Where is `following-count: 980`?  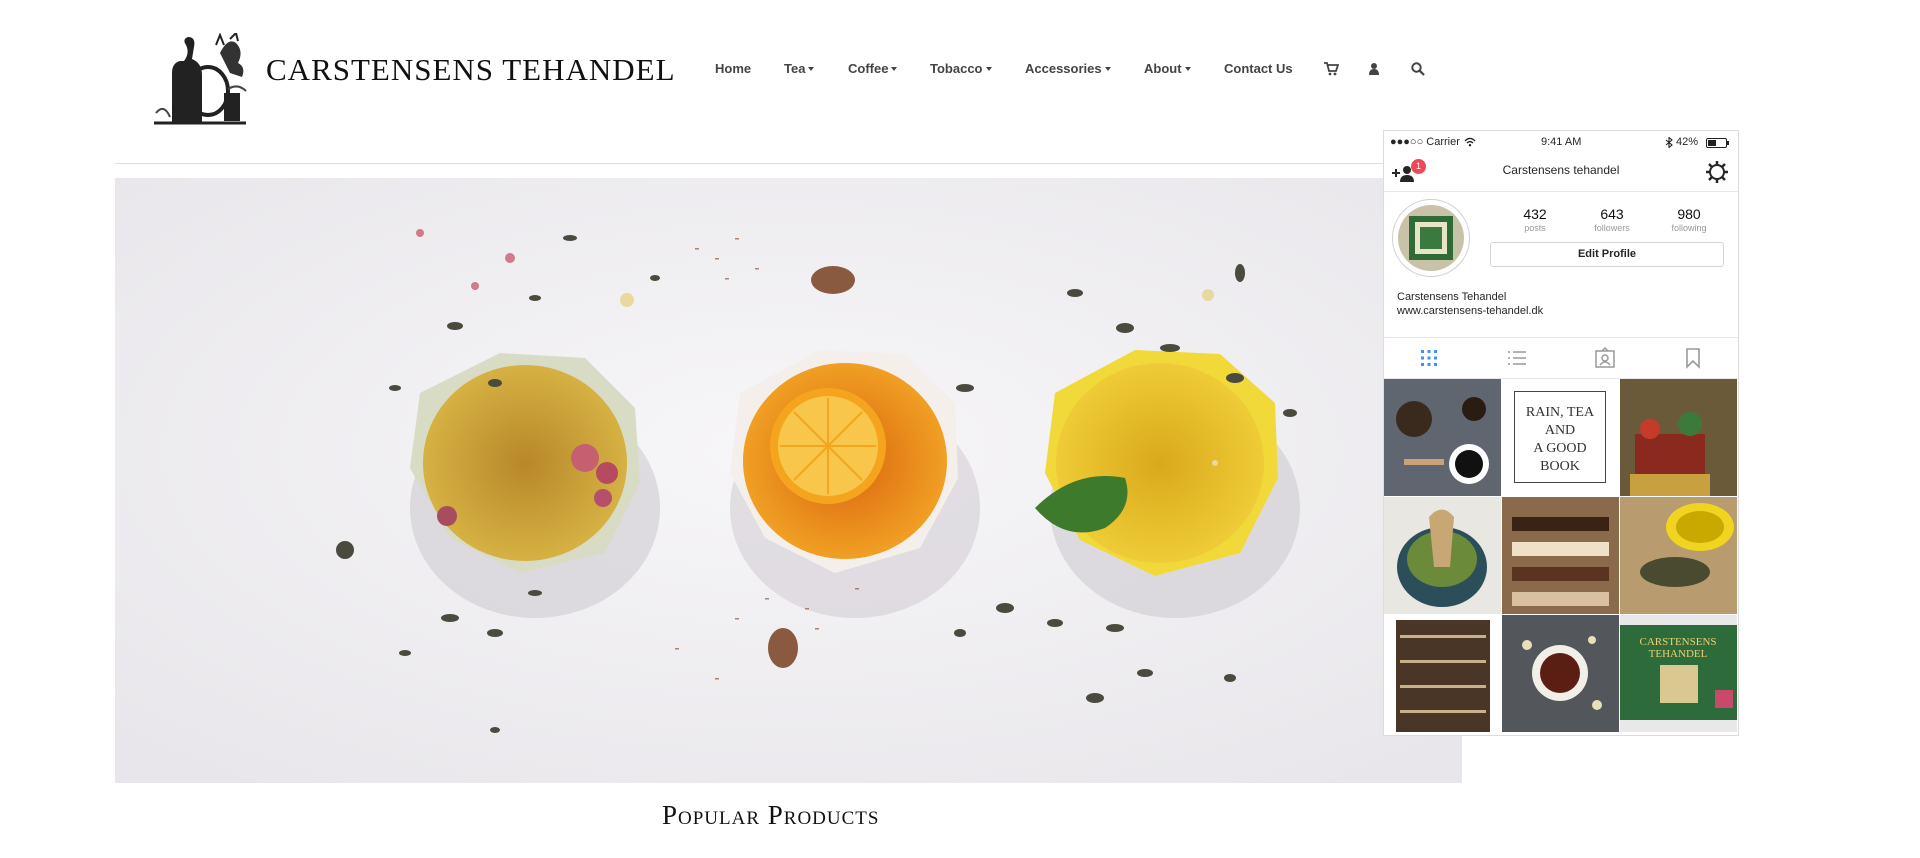
following-count: 980 is located at coordinates (1689, 214).